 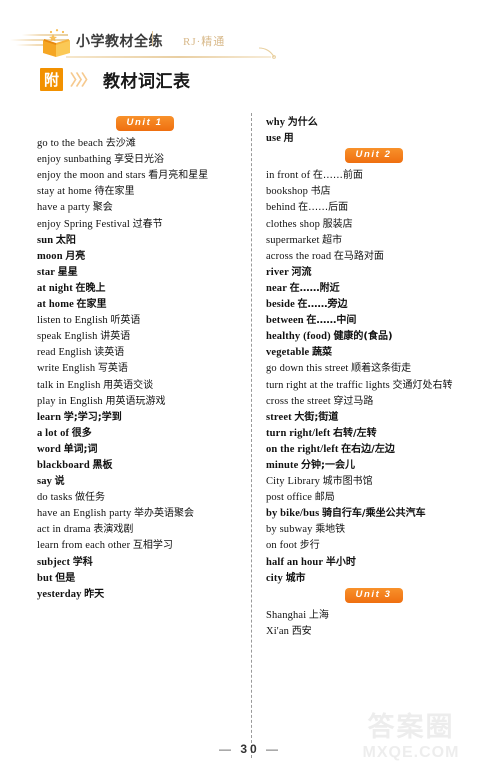 I want to click on vocabulary-term: but, so click(x=45, y=578).